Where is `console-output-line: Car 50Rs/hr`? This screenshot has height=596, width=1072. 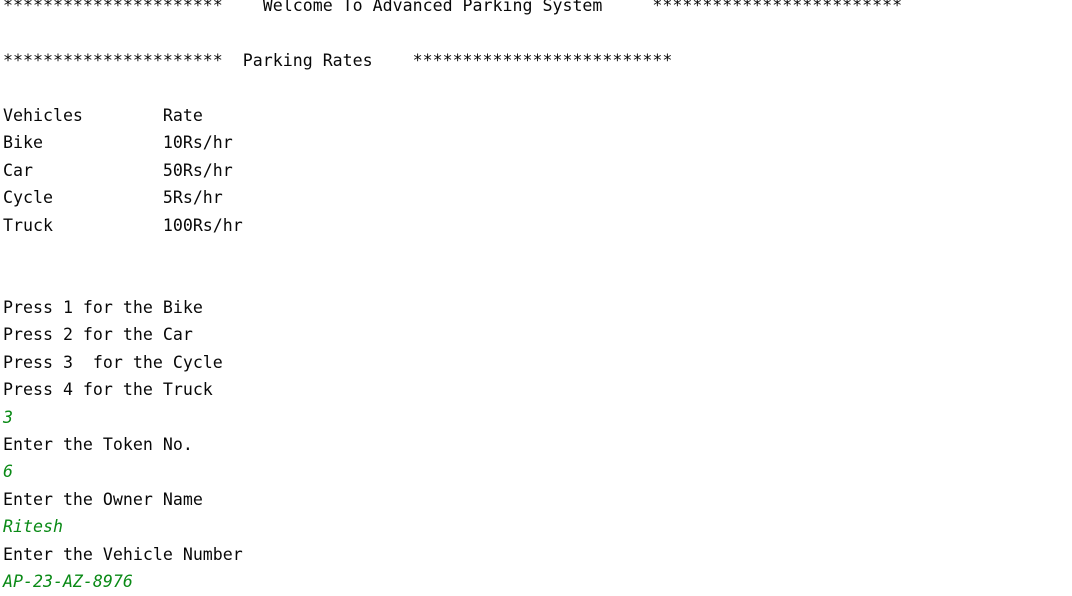 console-output-line: Car 50Rs/hr is located at coordinates (118, 170).